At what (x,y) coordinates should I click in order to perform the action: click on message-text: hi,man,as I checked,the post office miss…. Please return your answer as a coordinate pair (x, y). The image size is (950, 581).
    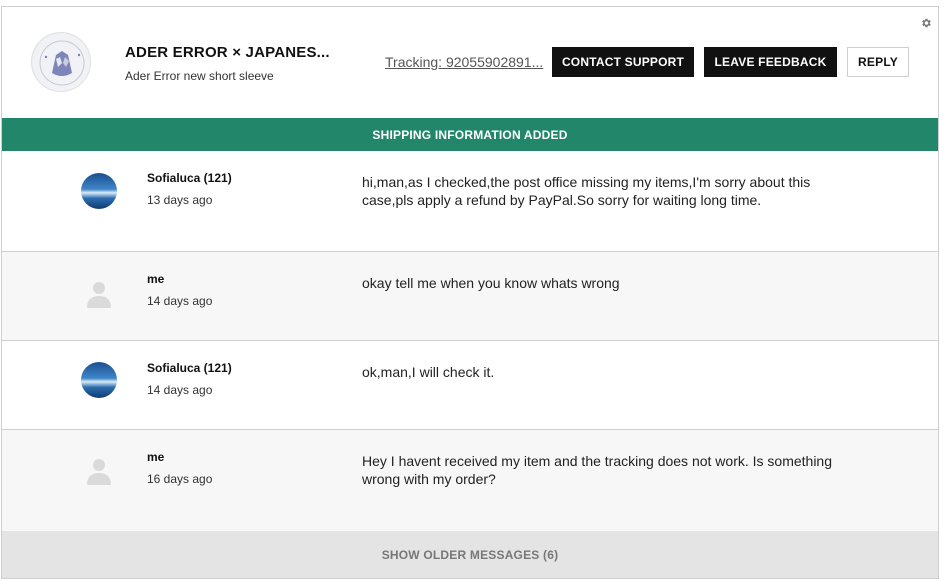
    Looking at the image, I should click on (586, 191).